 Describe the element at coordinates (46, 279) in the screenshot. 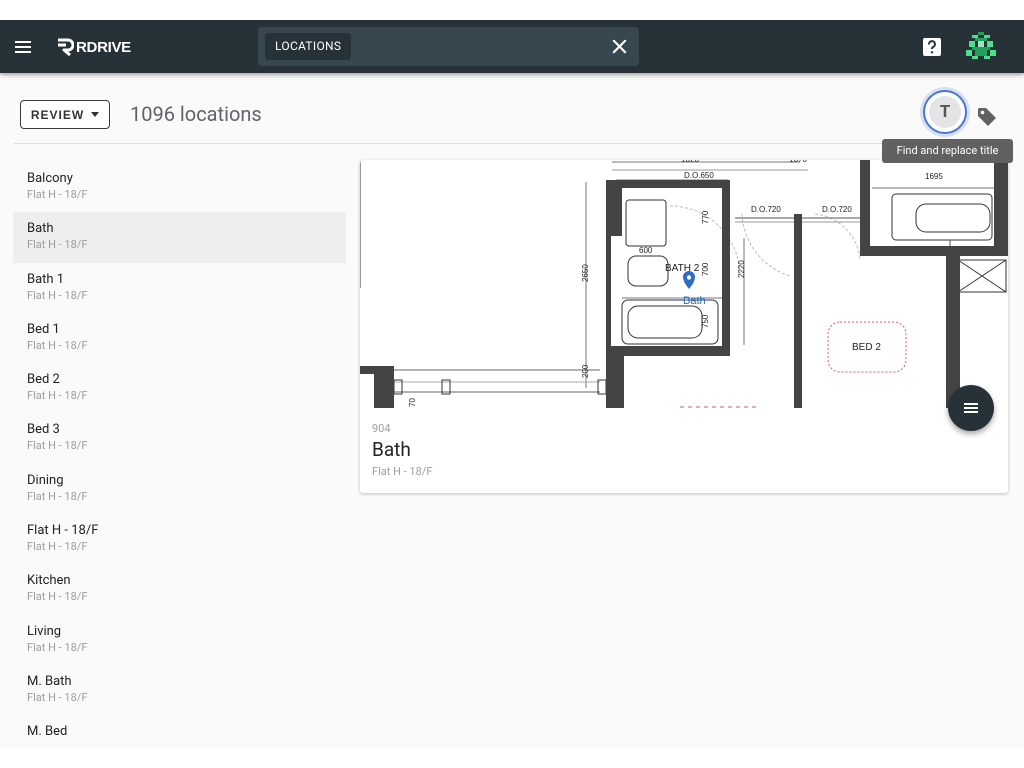

I see `item-title: Bath 1` at that location.